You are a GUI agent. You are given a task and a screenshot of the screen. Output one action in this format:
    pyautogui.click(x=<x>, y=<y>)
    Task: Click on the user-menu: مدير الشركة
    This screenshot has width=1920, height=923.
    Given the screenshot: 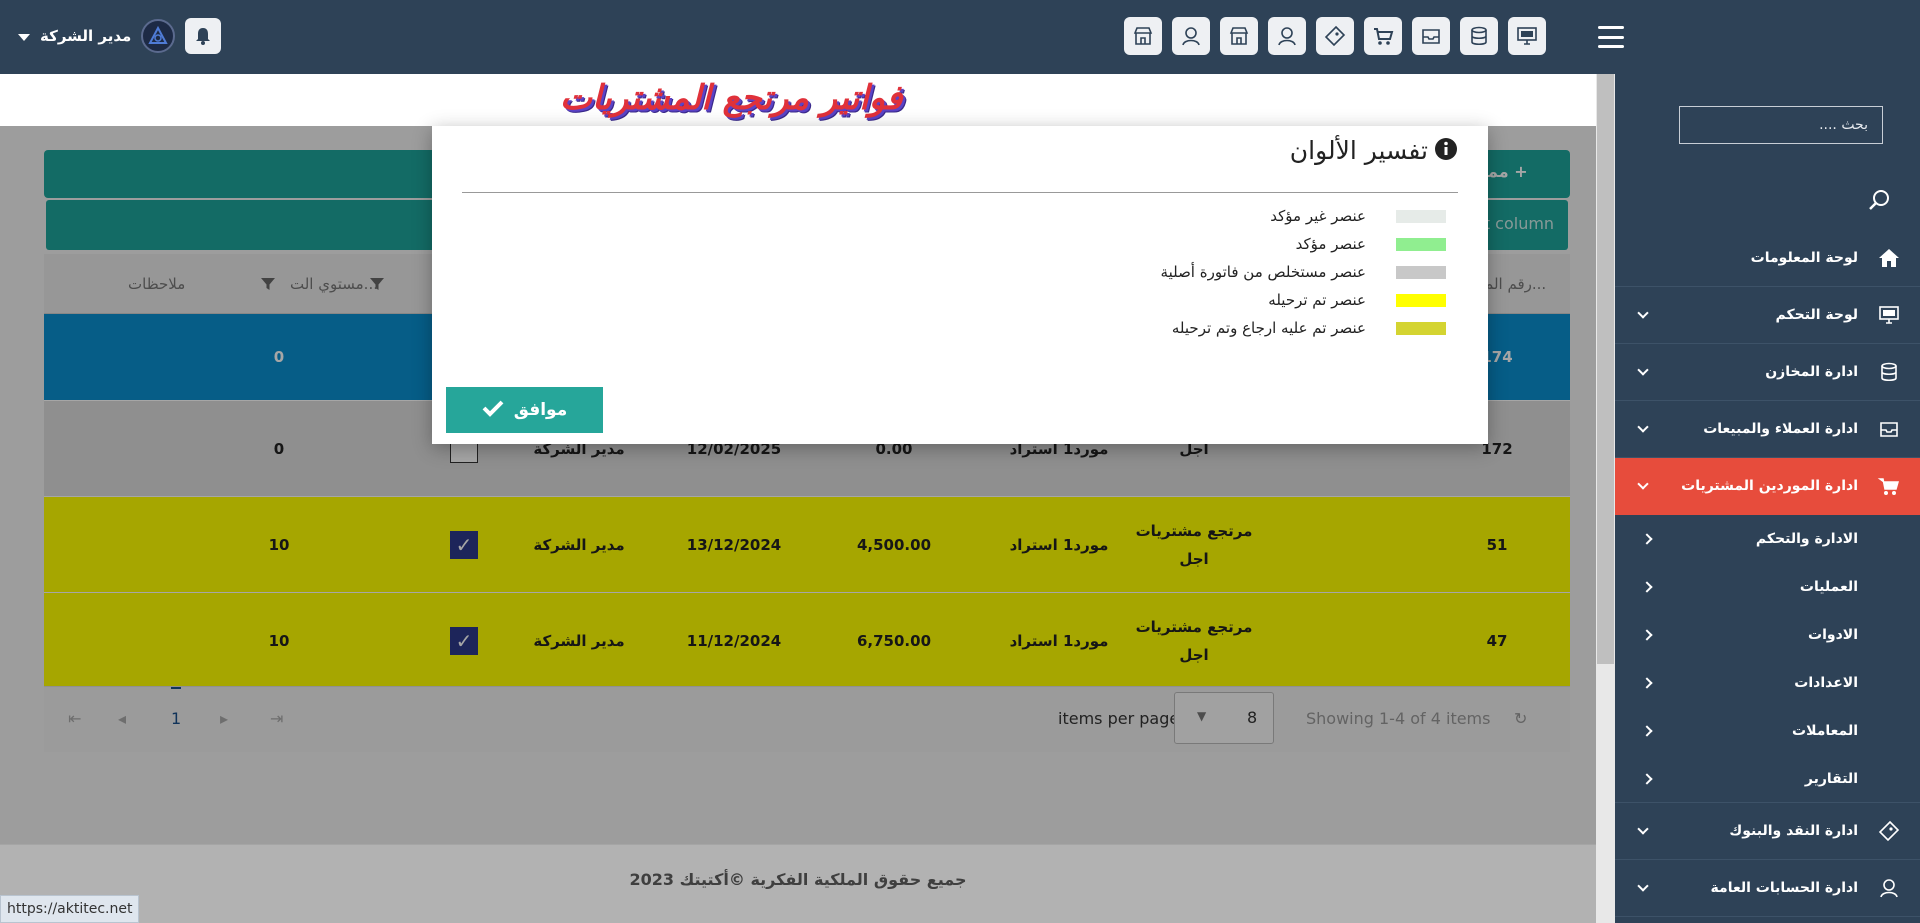 What is the action you would take?
    pyautogui.click(x=120, y=36)
    